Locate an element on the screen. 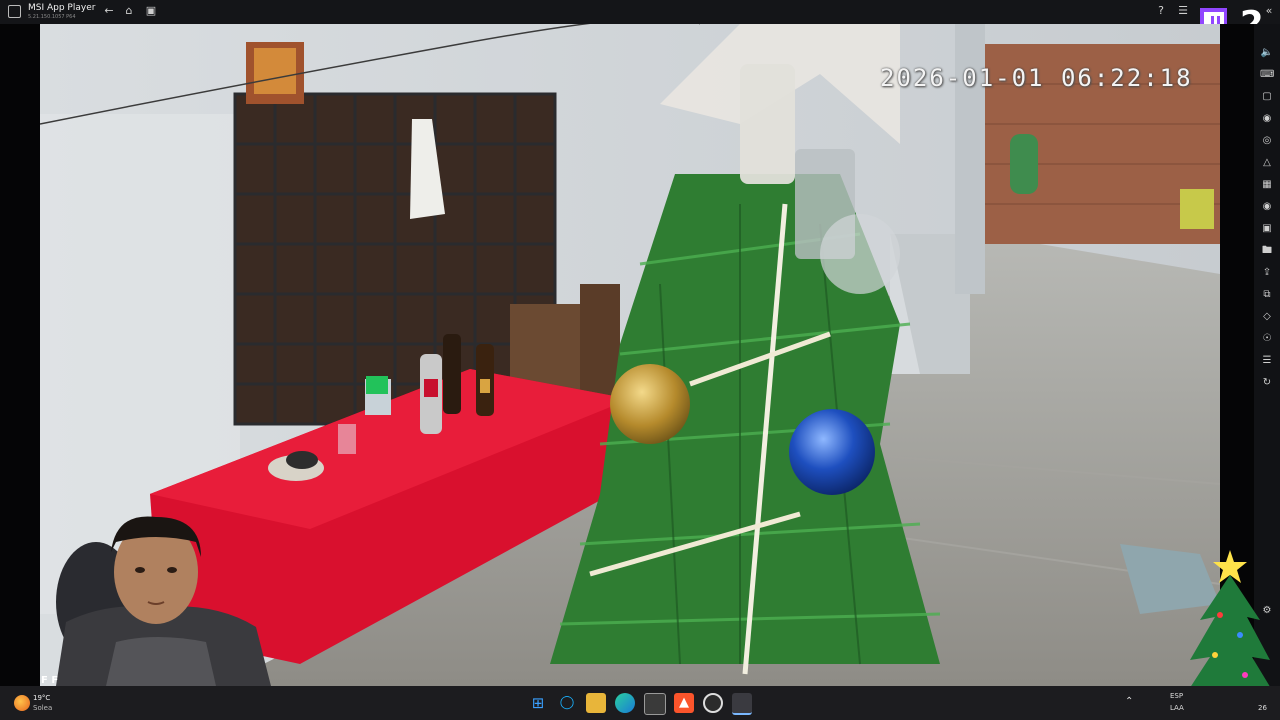  windows-start-icon: ⊞ is located at coordinates (538, 703).